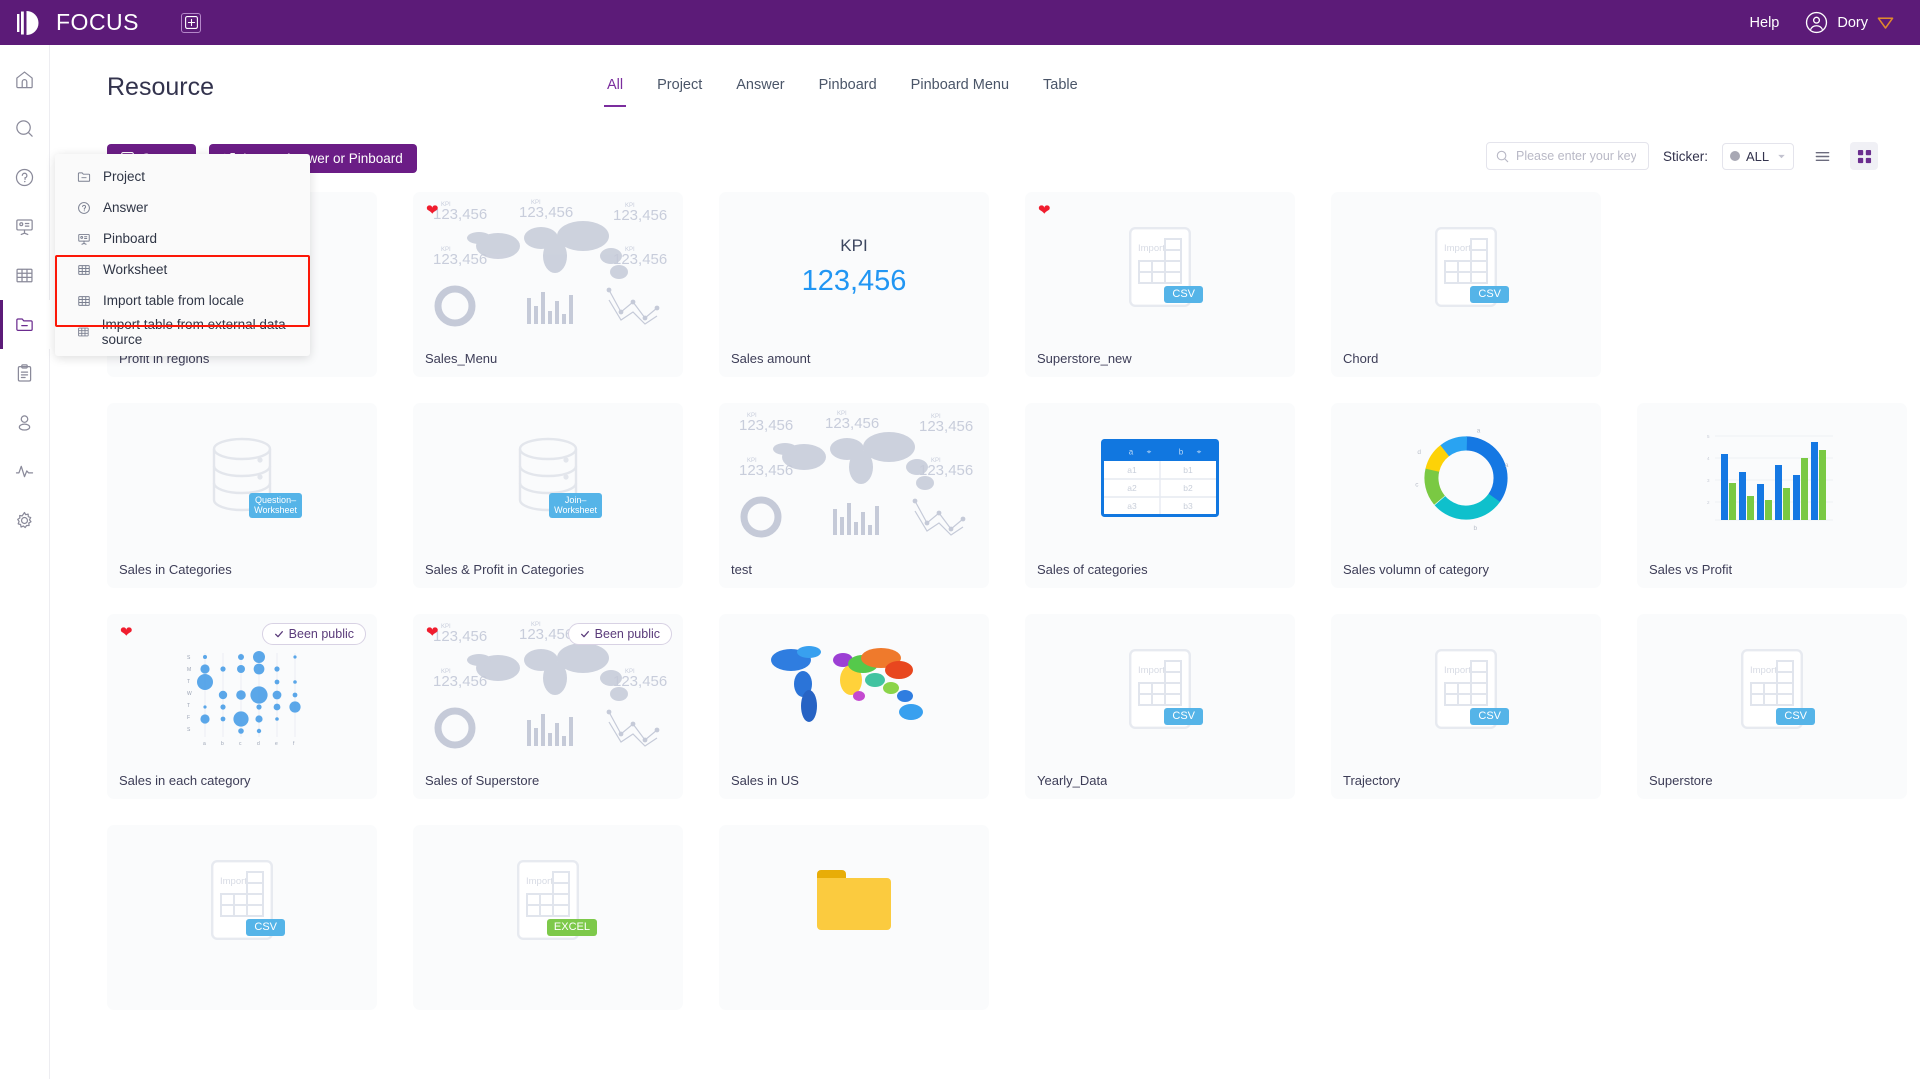 The width and height of the screenshot is (1920, 1079). Describe the element at coordinates (1758, 156) in the screenshot. I see `sticker-select: ALL` at that location.